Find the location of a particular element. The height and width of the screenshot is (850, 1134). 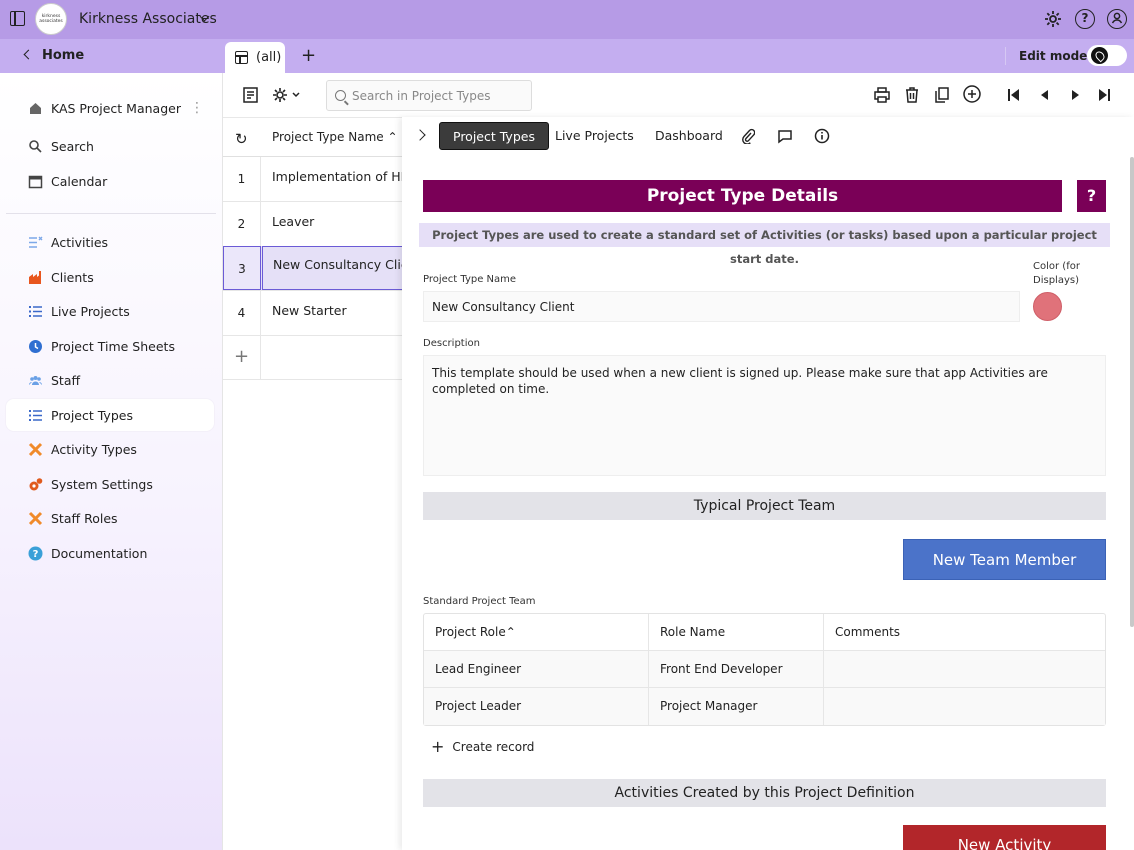

sidebar-header-label: KAS Project Manager is located at coordinates (116, 108).